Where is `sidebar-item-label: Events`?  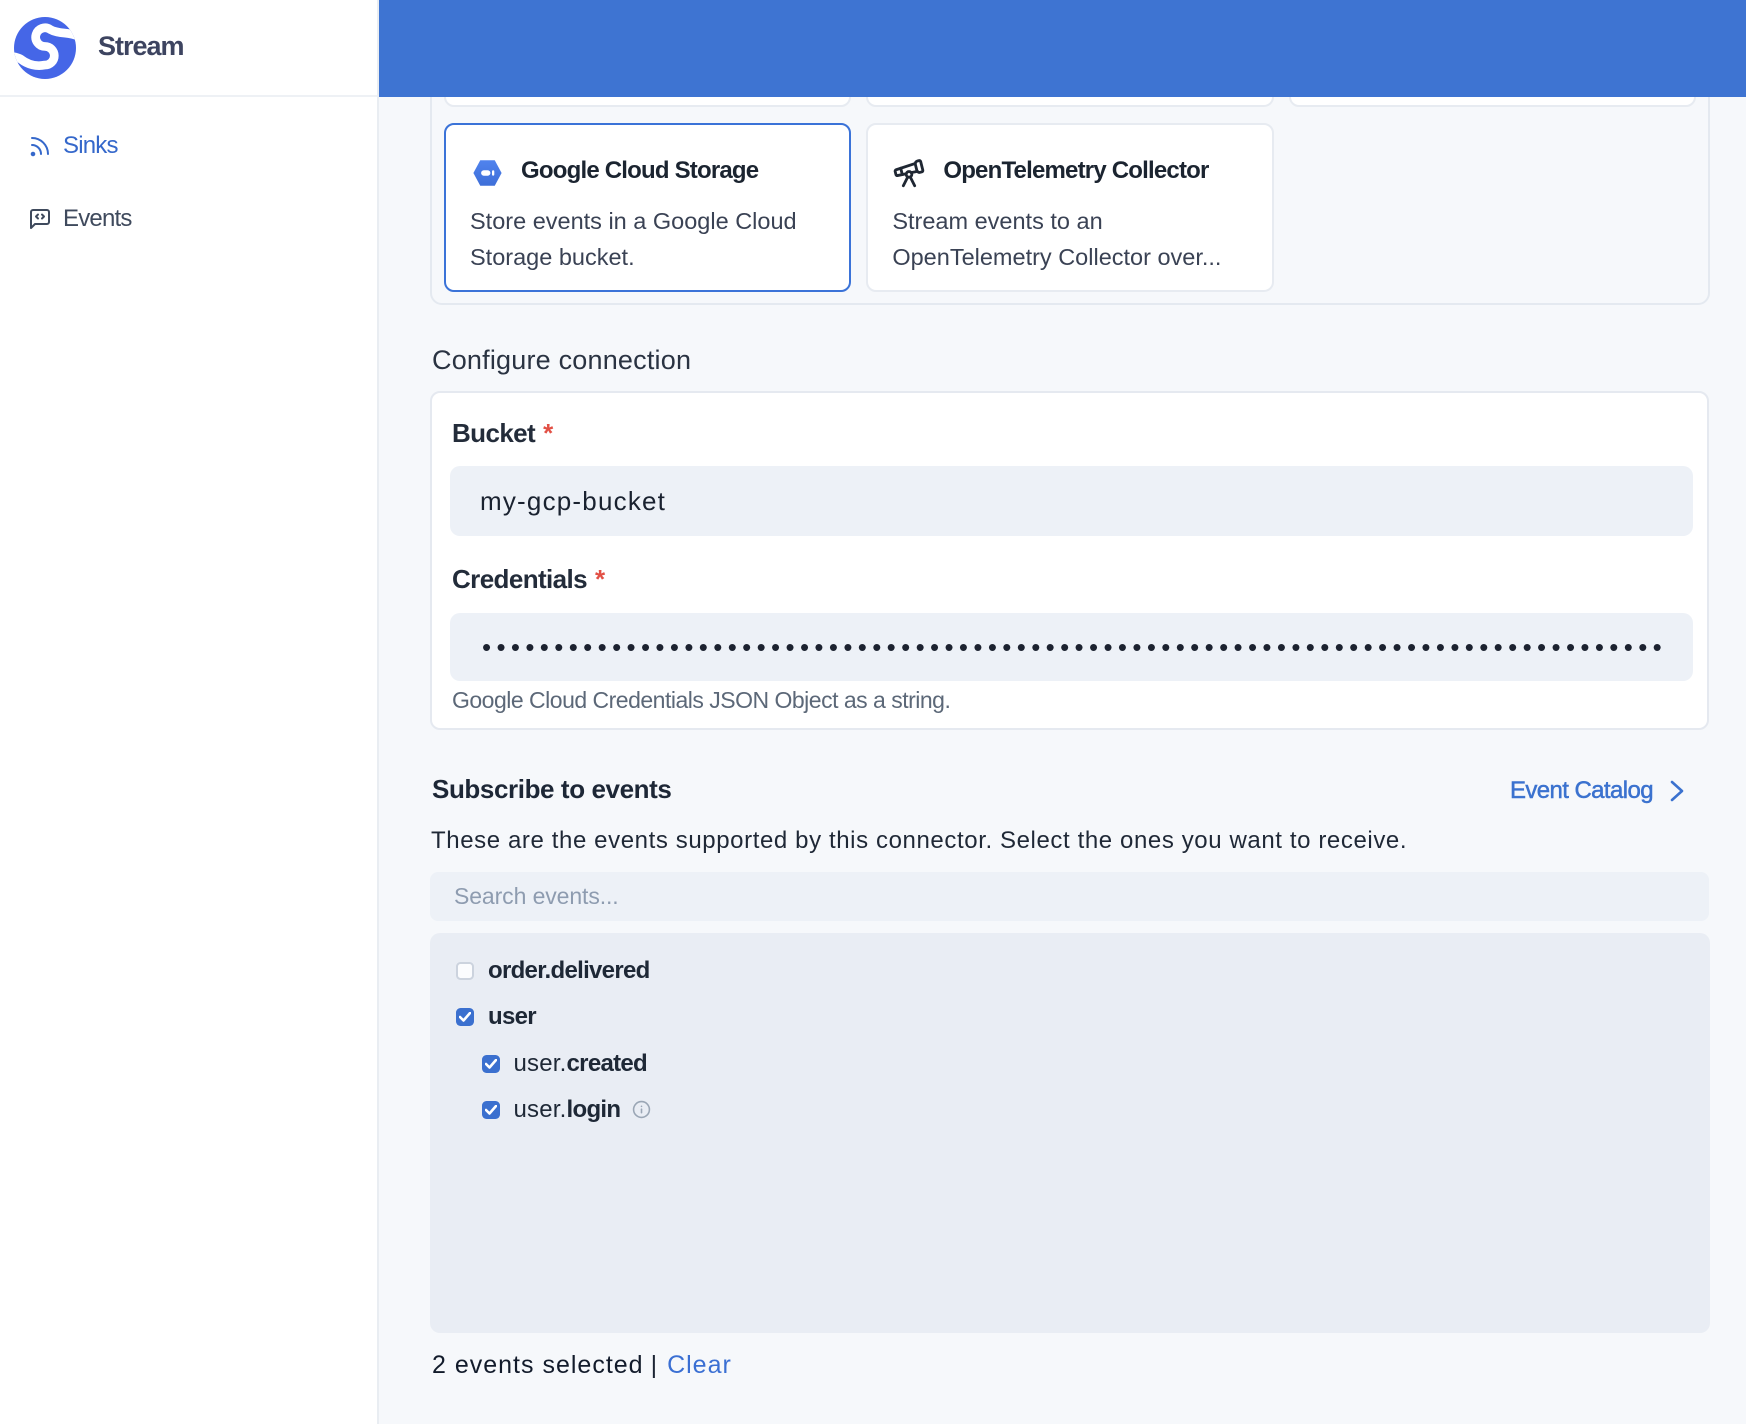 sidebar-item-label: Events is located at coordinates (97, 218).